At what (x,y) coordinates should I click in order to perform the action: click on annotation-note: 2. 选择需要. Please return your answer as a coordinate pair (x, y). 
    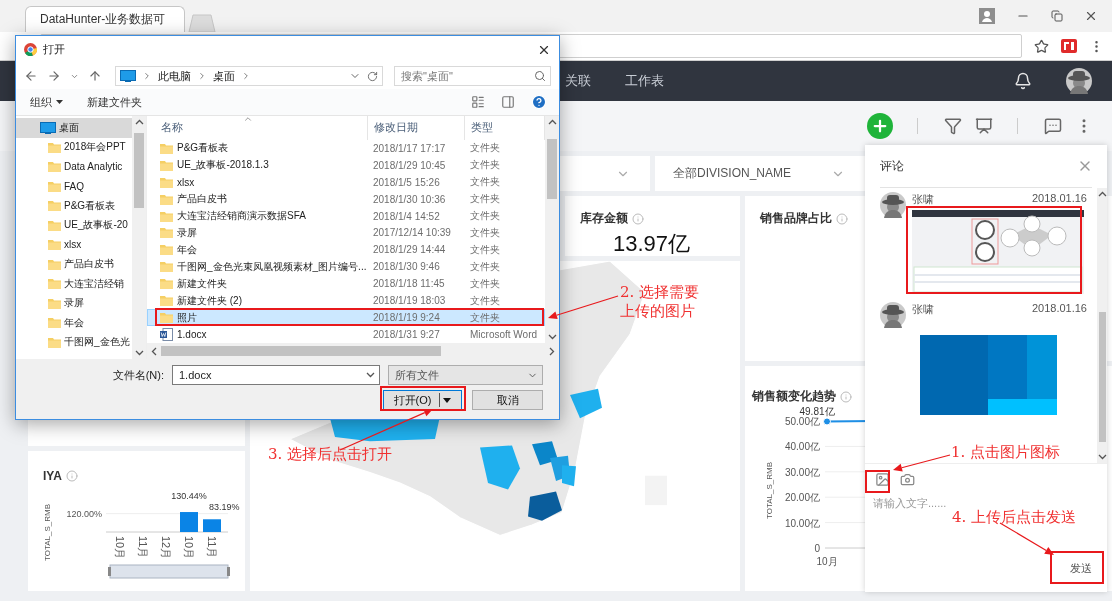
    Looking at the image, I should click on (660, 292).